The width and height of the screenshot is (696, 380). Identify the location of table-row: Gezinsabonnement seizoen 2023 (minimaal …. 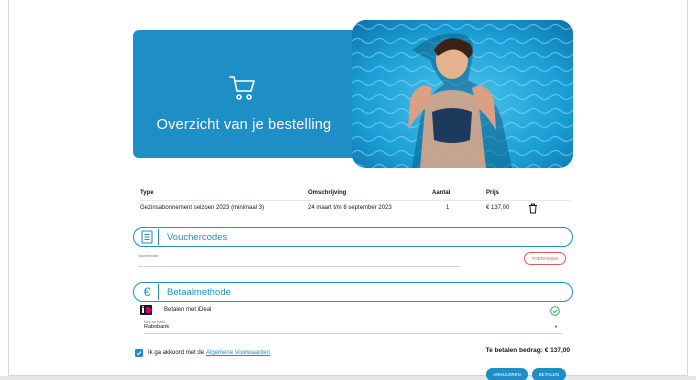
(355, 207).